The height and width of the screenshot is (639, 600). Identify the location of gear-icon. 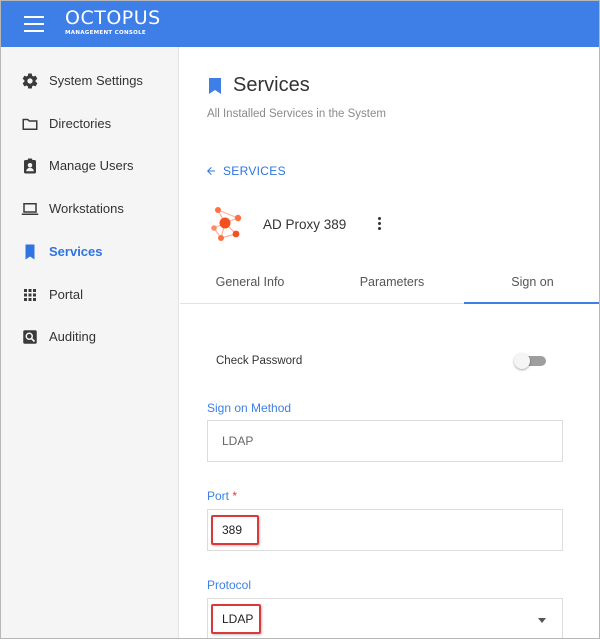
(30, 81).